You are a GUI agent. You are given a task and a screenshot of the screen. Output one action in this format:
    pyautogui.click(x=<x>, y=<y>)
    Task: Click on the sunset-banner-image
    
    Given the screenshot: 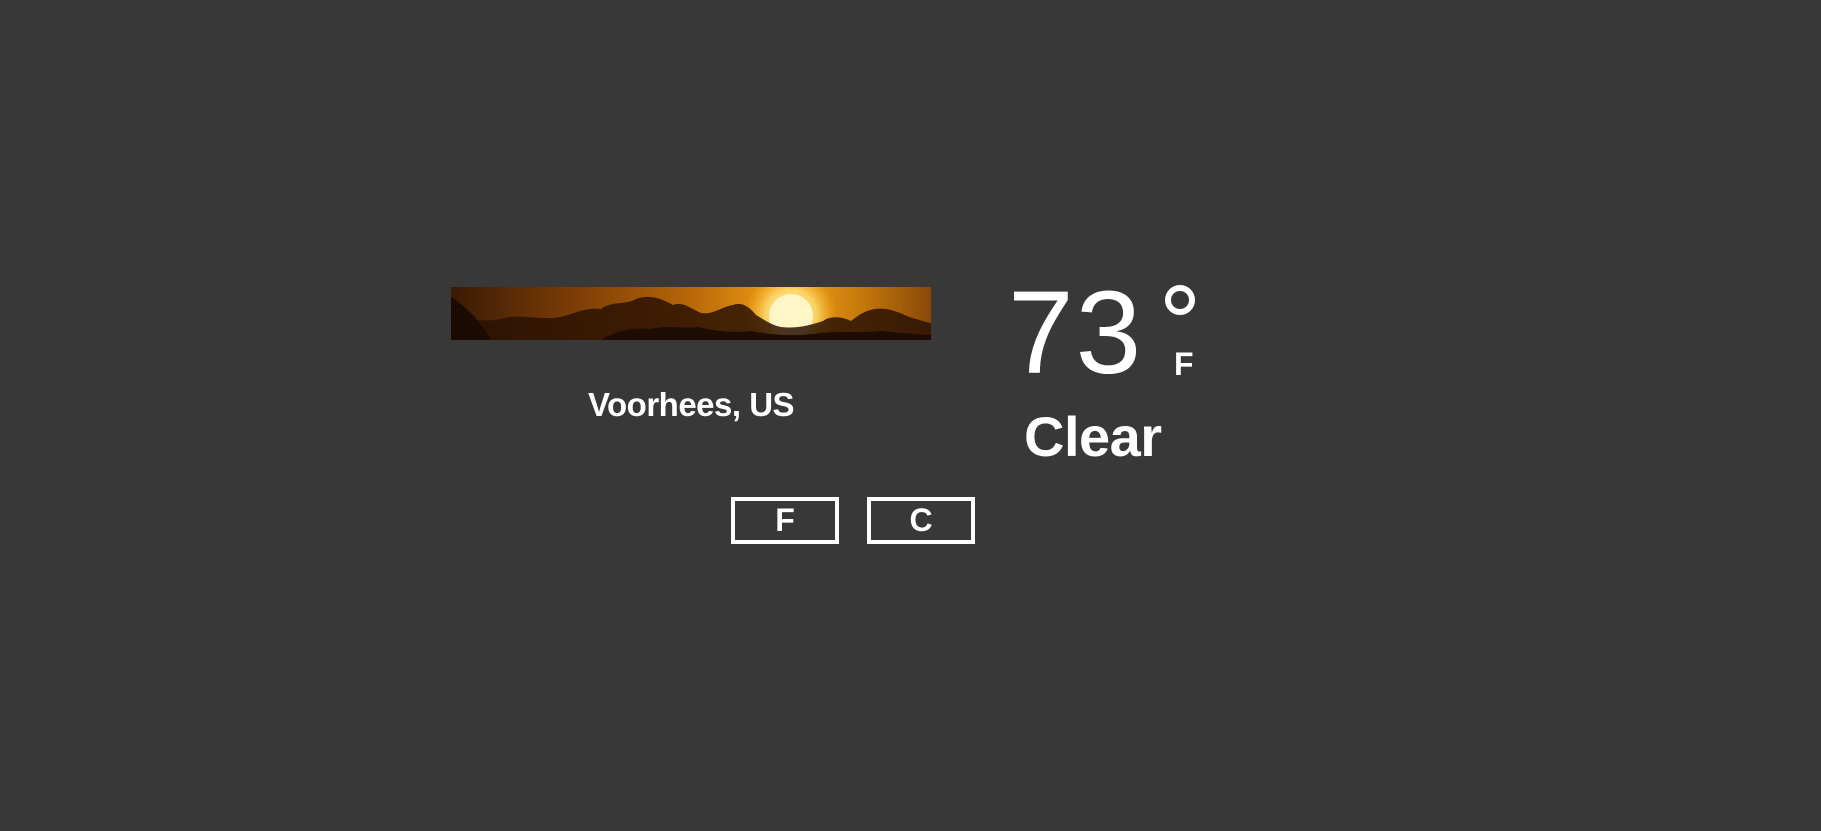 What is the action you would take?
    pyautogui.click(x=691, y=313)
    